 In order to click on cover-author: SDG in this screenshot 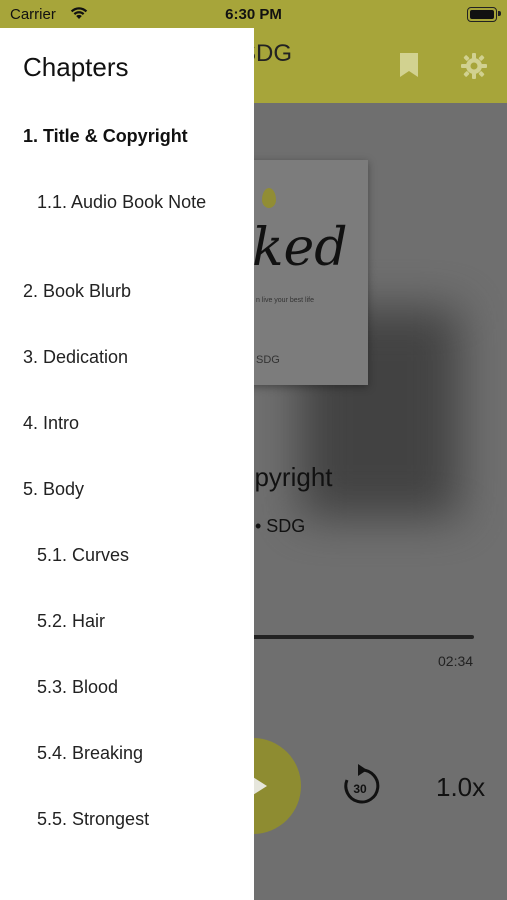, I will do `click(268, 360)`.